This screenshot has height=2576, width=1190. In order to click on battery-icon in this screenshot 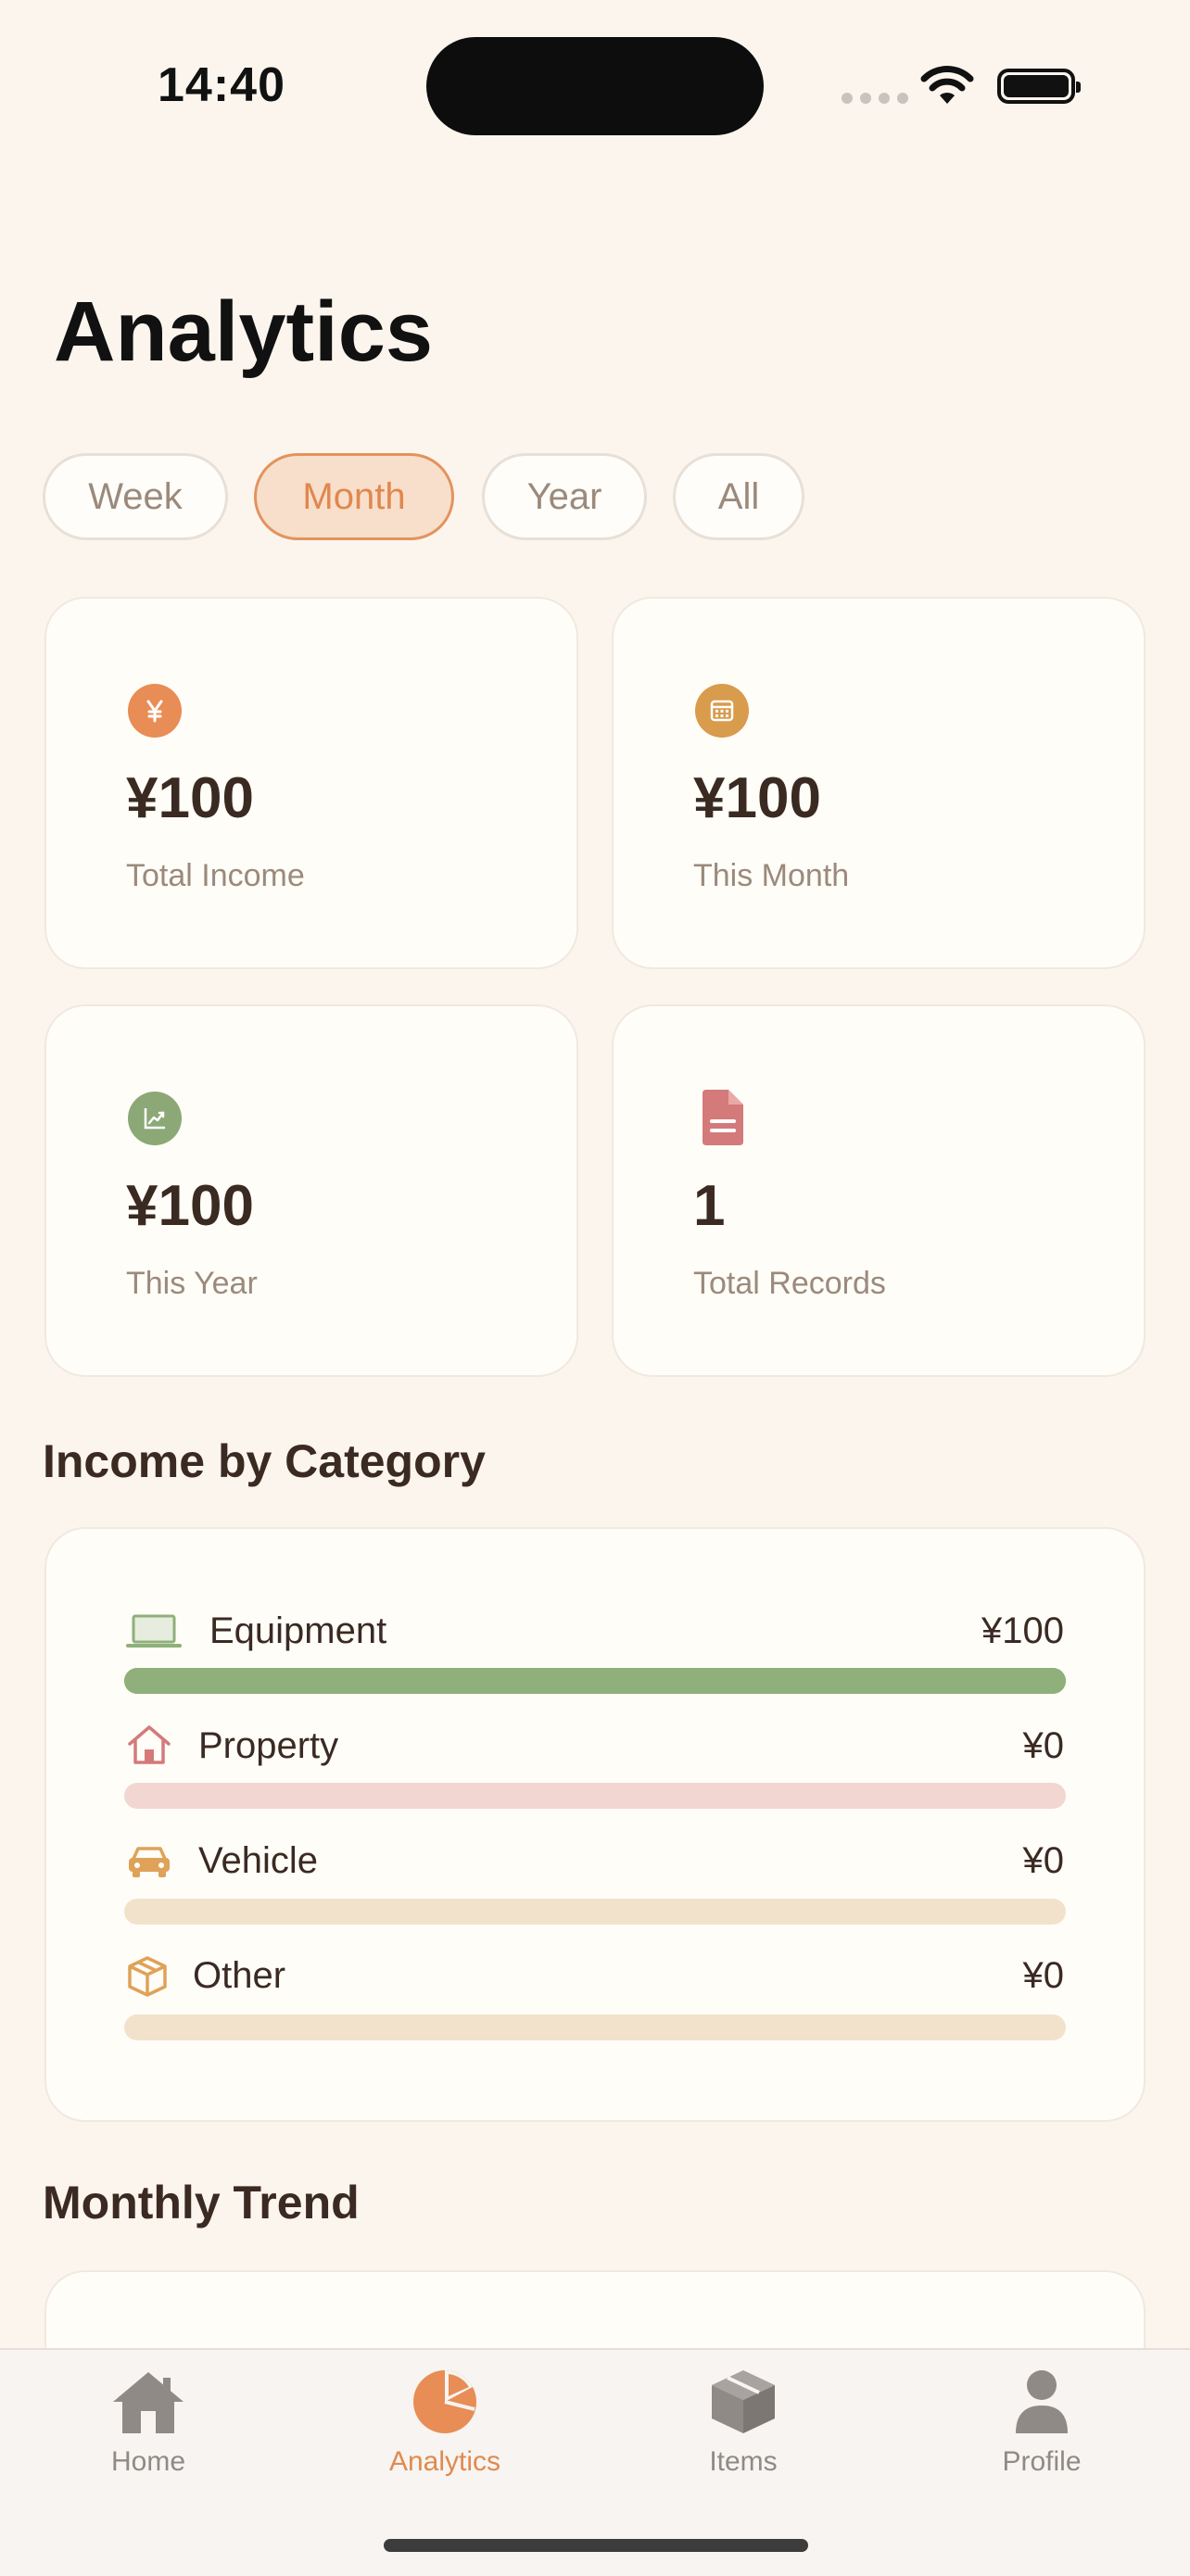, I will do `click(1039, 86)`.